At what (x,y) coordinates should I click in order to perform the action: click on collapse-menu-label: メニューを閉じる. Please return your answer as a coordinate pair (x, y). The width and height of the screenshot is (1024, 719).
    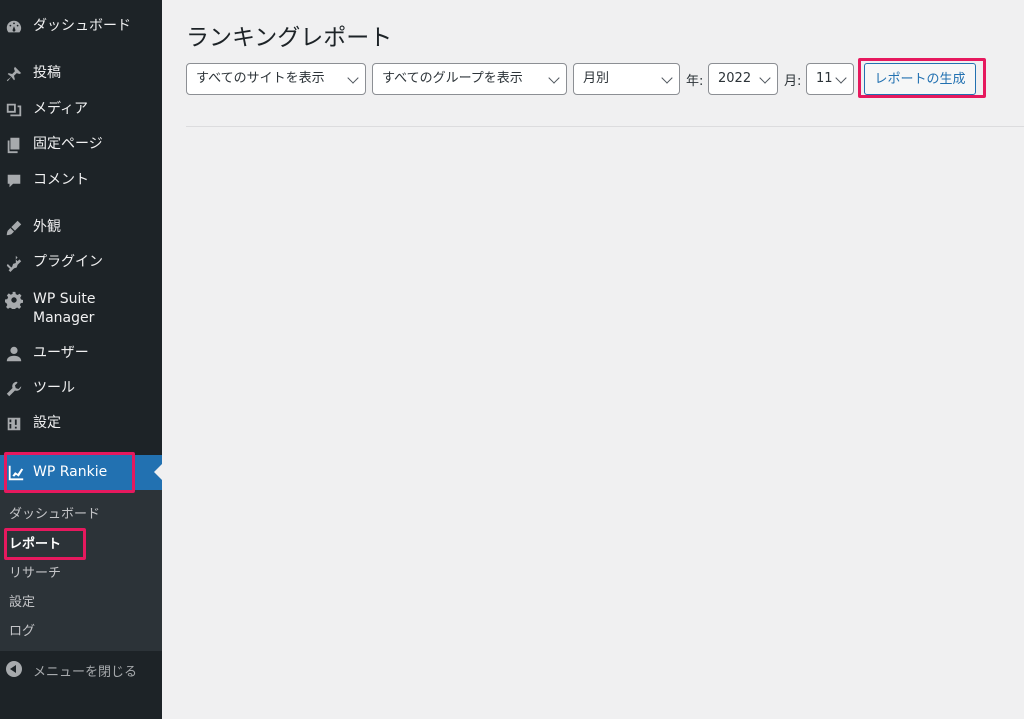
    Looking at the image, I should click on (85, 672).